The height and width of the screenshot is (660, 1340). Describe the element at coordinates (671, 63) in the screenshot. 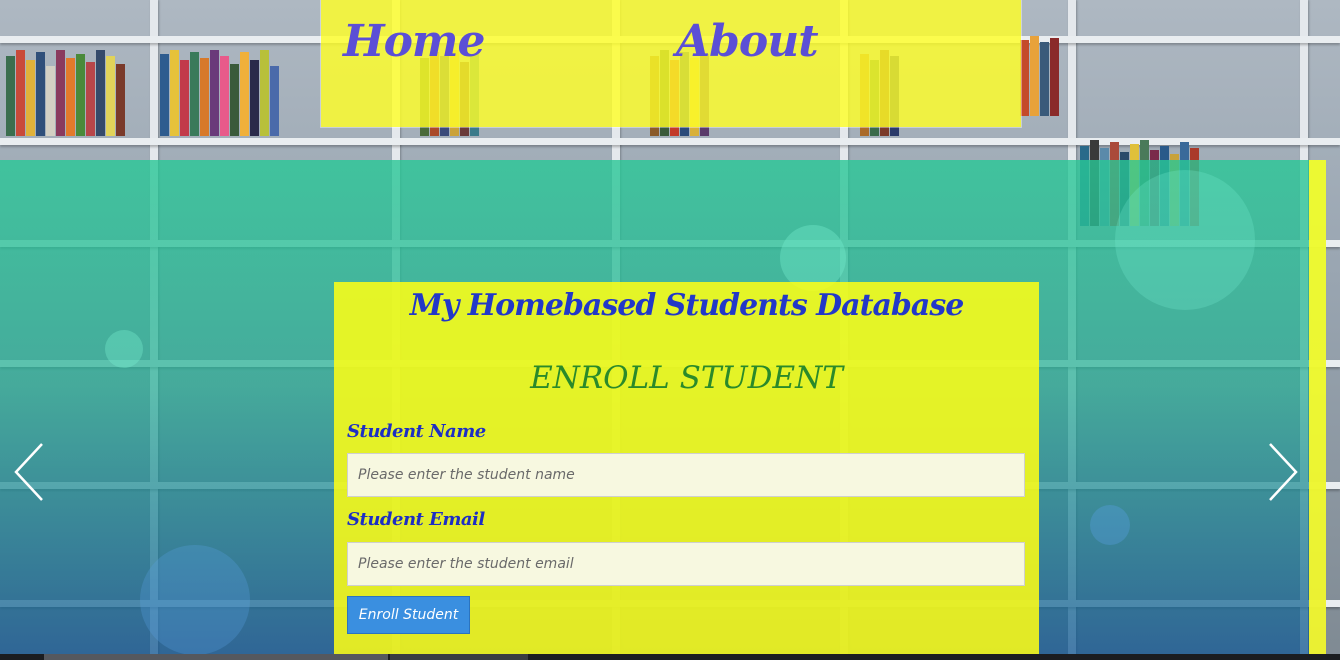

I see `top-navigation: Home About` at that location.